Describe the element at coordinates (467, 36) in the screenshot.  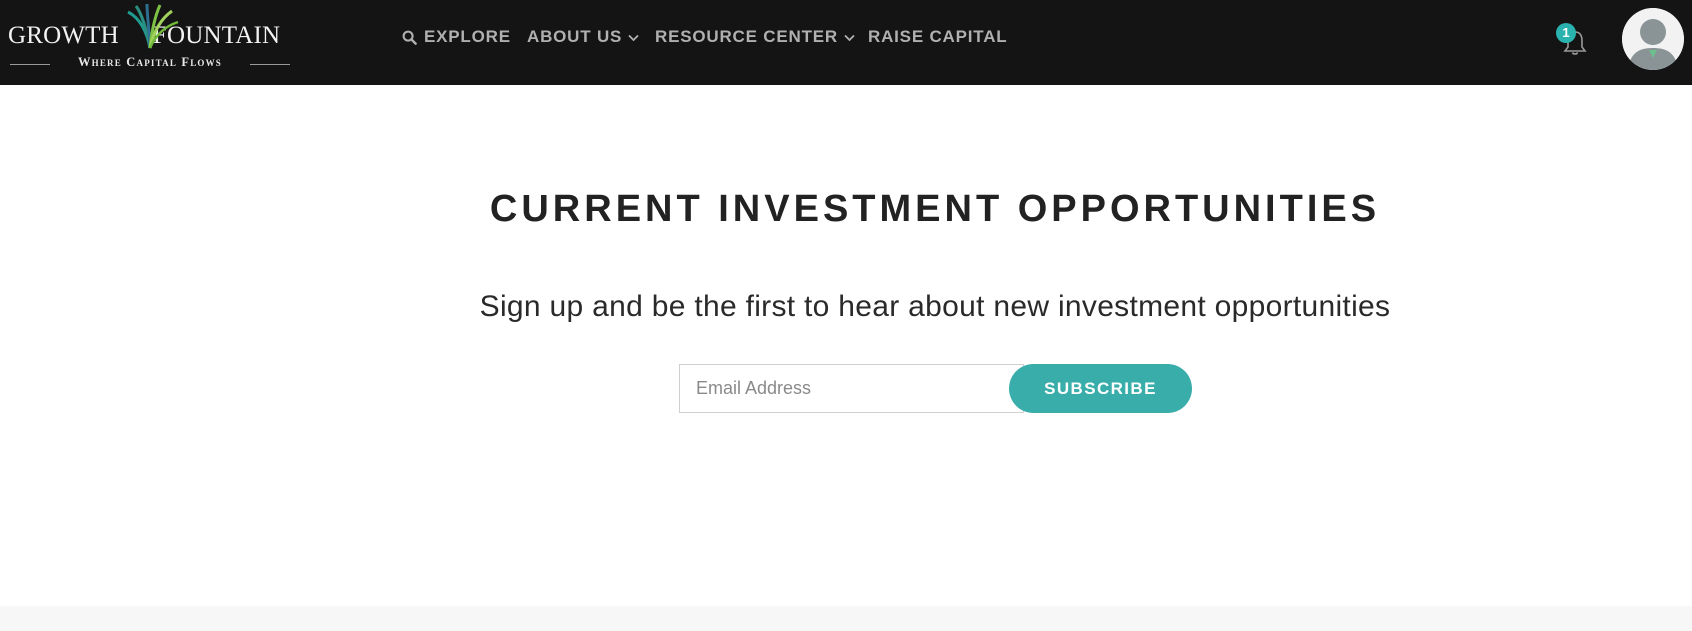
I see `nav-explore-label: EXPLORE` at that location.